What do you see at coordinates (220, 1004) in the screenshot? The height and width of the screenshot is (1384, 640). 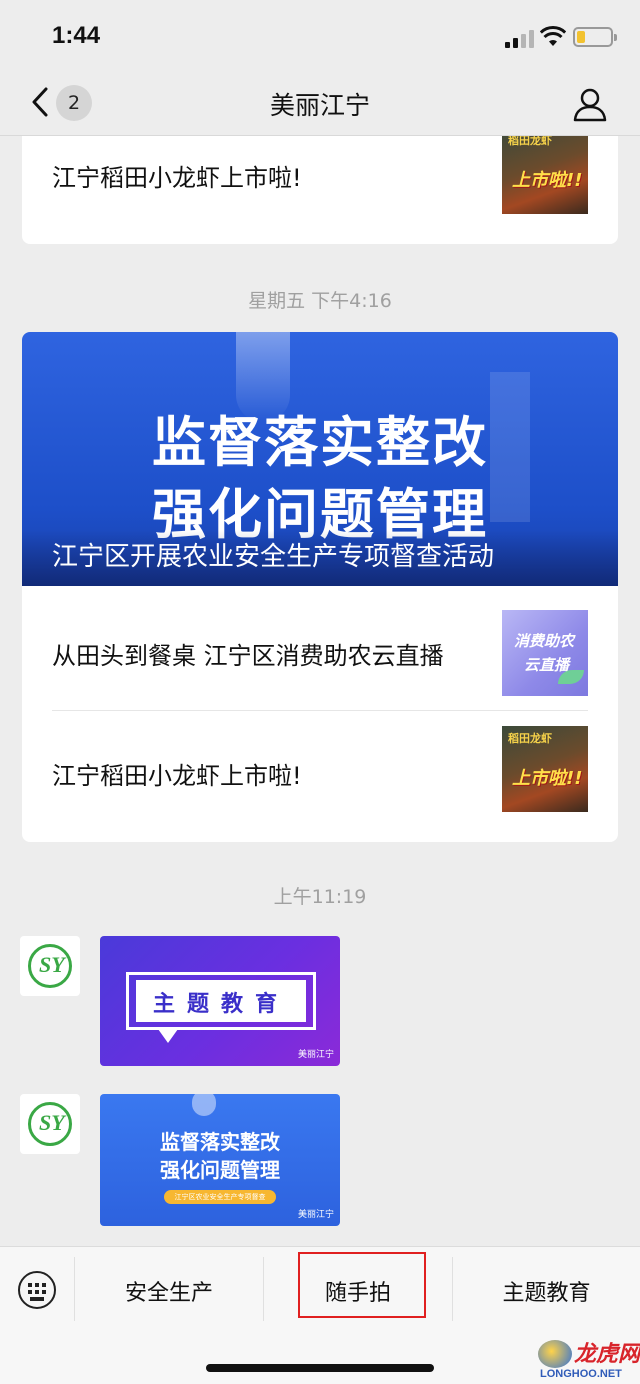 I see `image-message-text: 主题教育` at bounding box center [220, 1004].